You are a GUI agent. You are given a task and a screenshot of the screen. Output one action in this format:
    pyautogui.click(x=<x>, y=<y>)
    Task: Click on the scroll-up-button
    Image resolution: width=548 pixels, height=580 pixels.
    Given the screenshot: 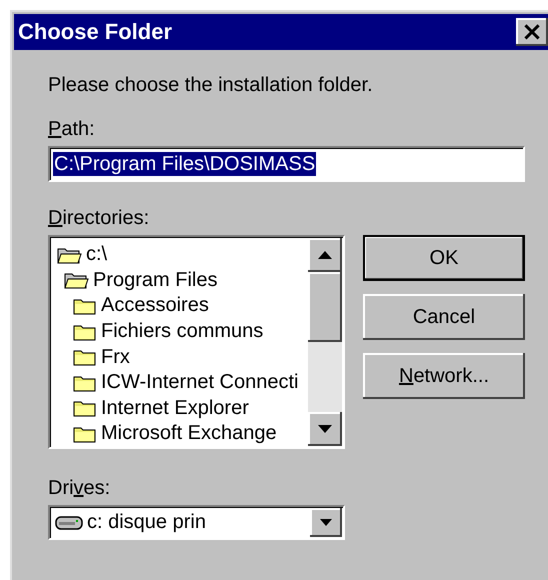 What is the action you would take?
    pyautogui.click(x=325, y=255)
    